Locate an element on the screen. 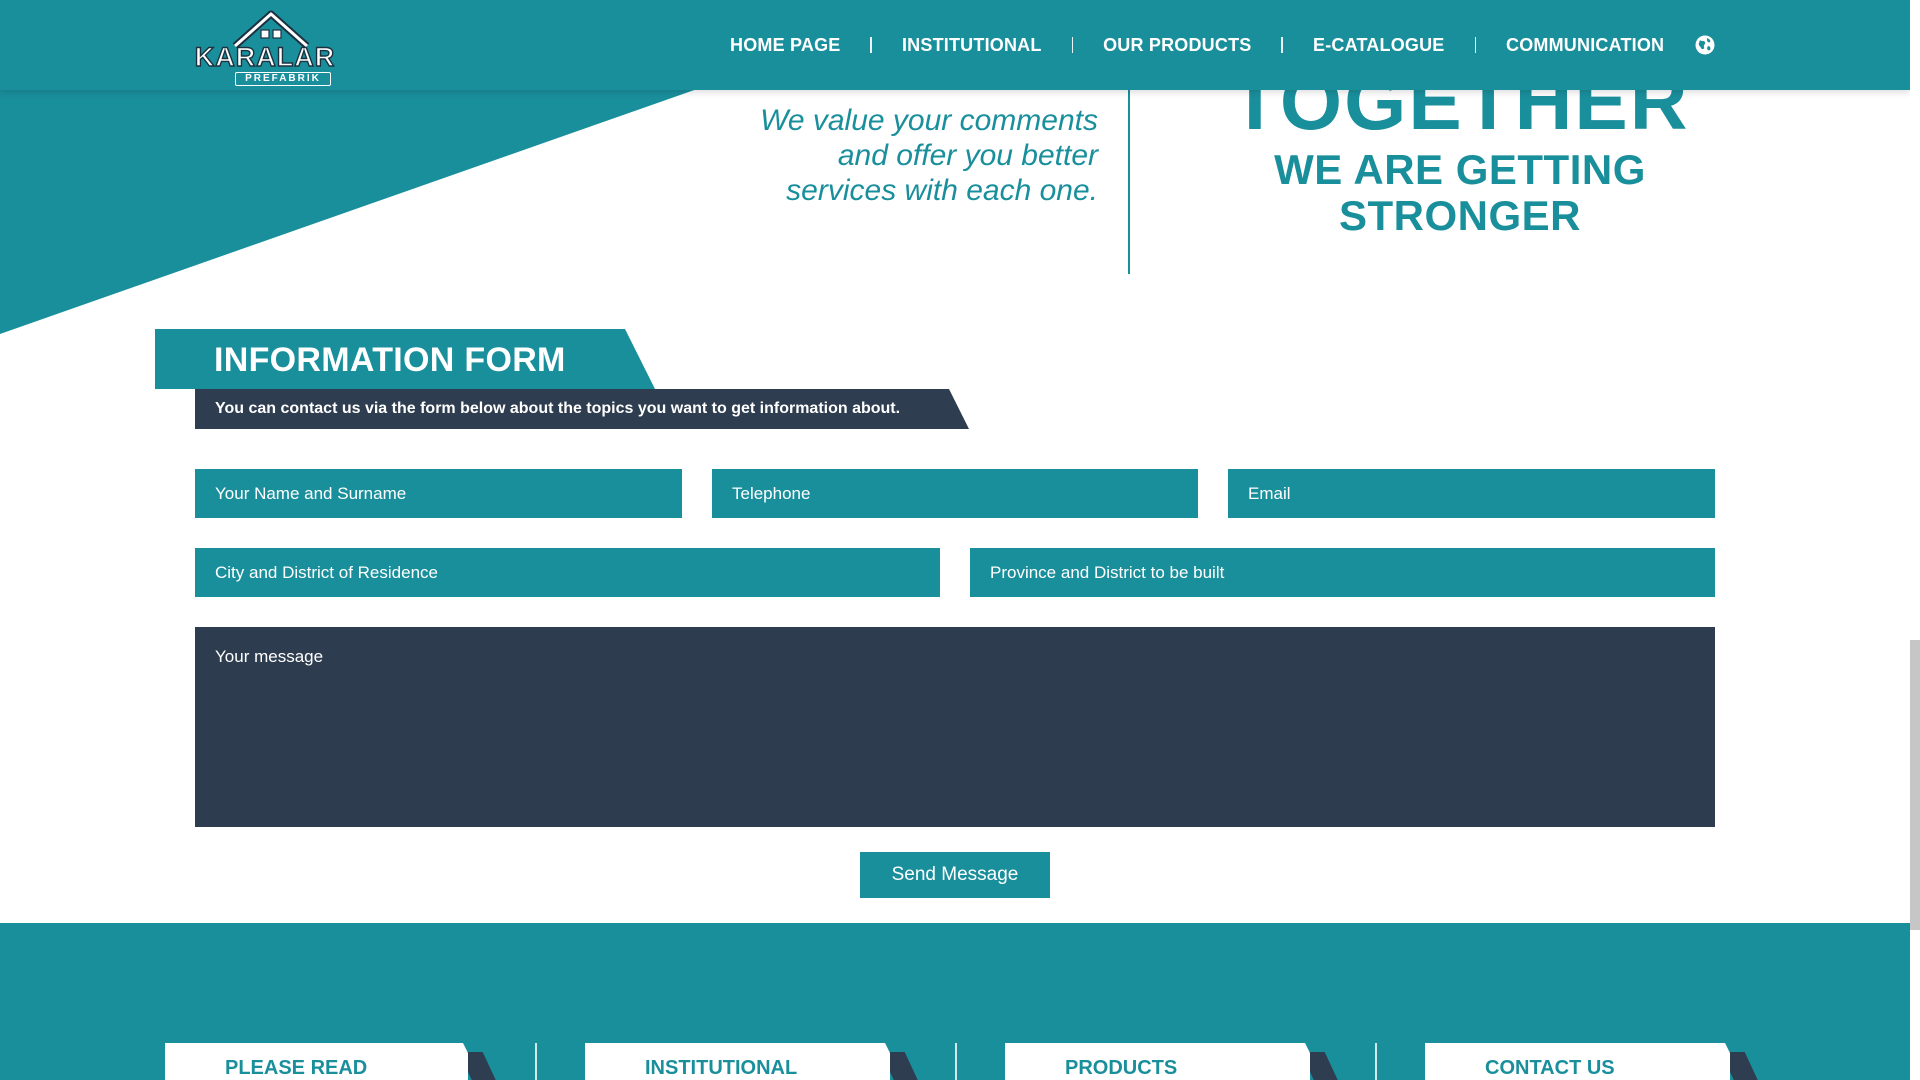 This screenshot has height=1080, width=1920. telephone-input is located at coordinates (955, 493).